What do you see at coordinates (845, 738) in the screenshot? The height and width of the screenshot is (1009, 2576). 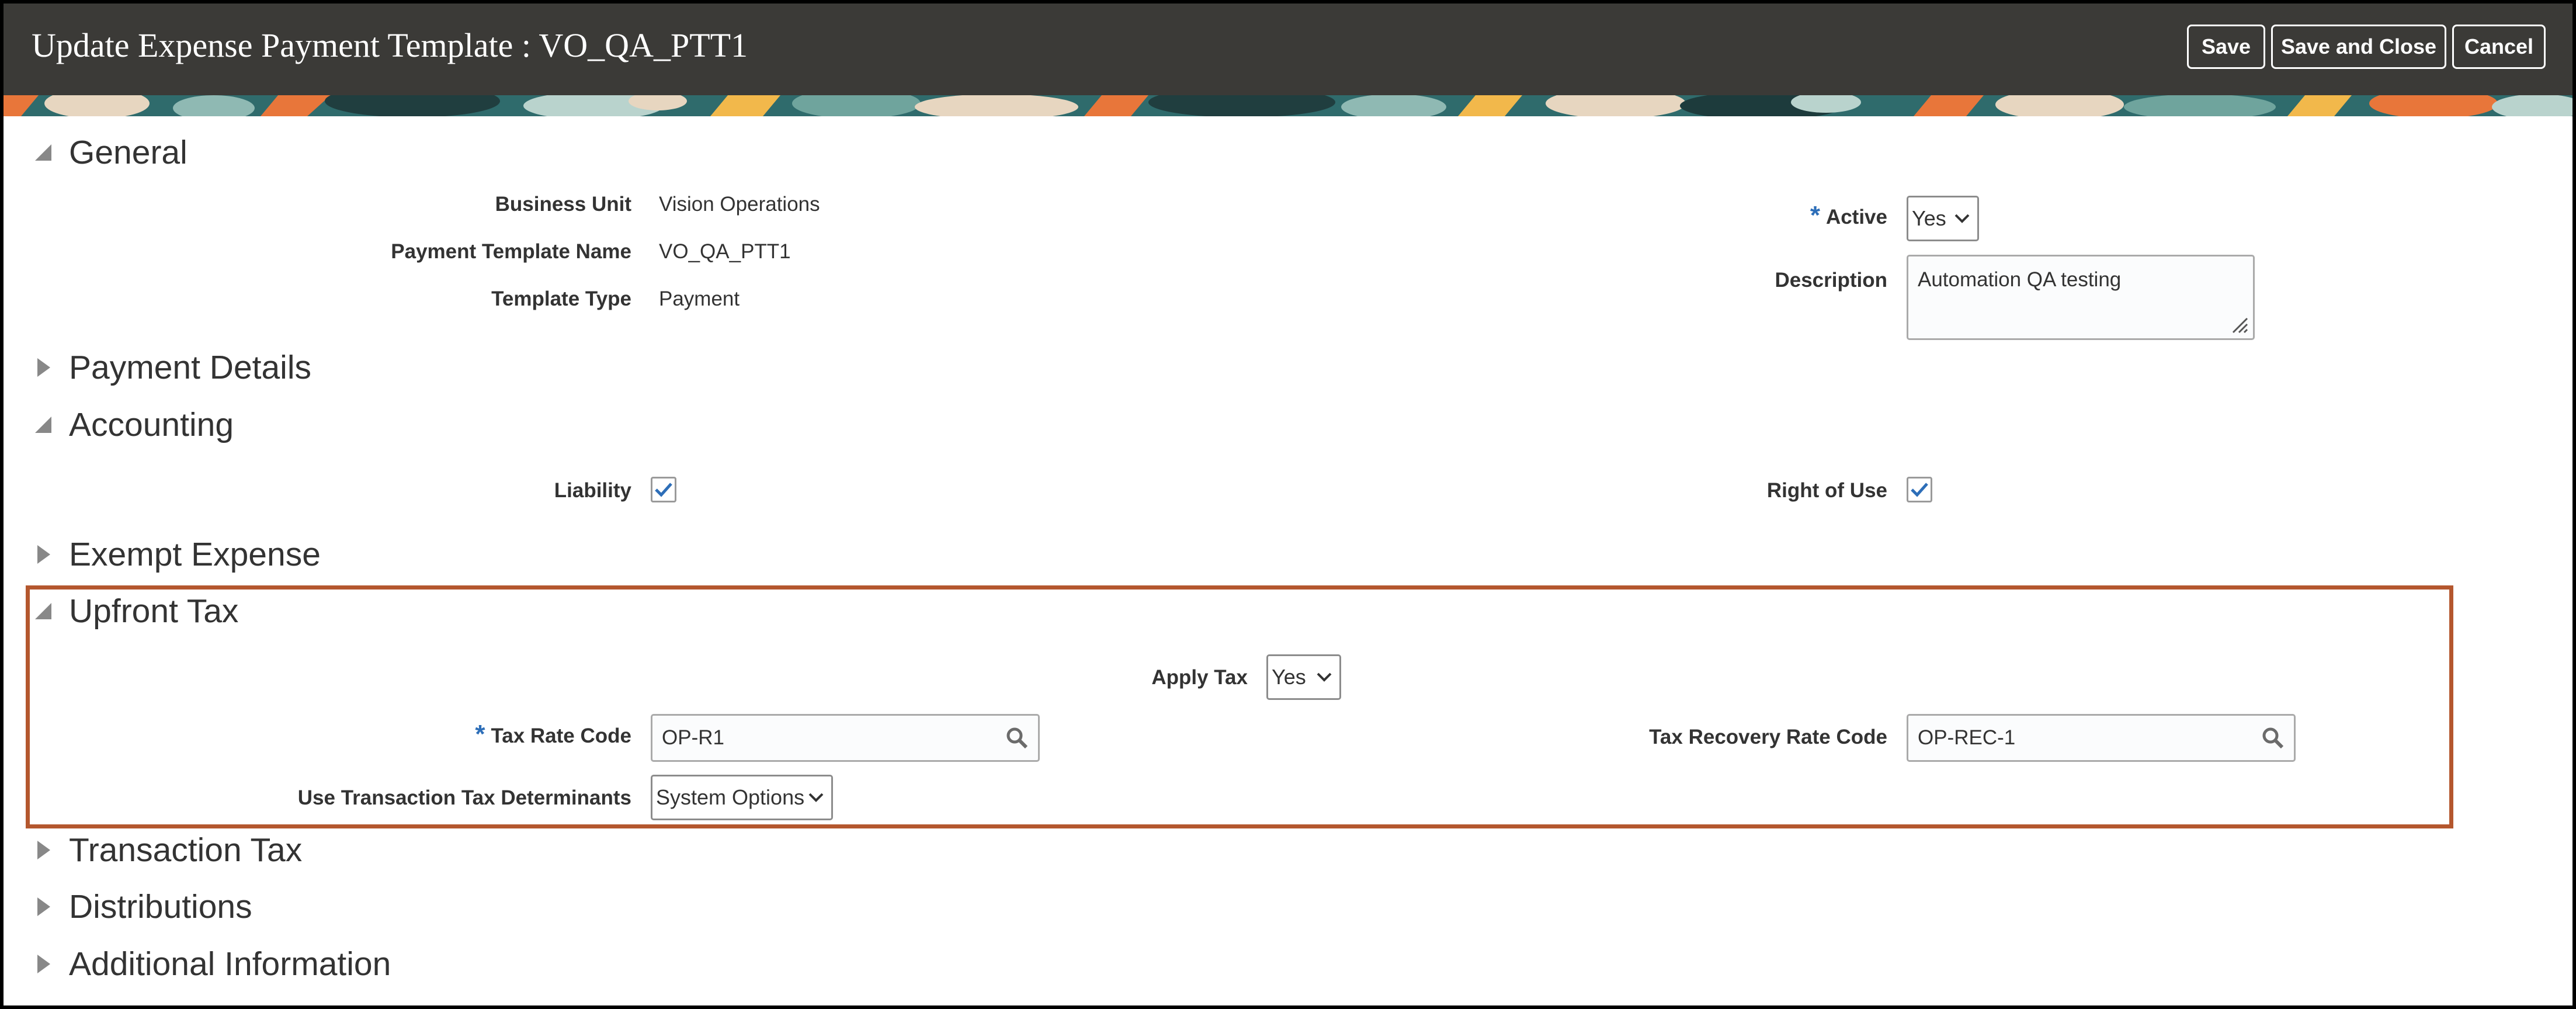 I see `tax-rate-code-input: OP-R1` at bounding box center [845, 738].